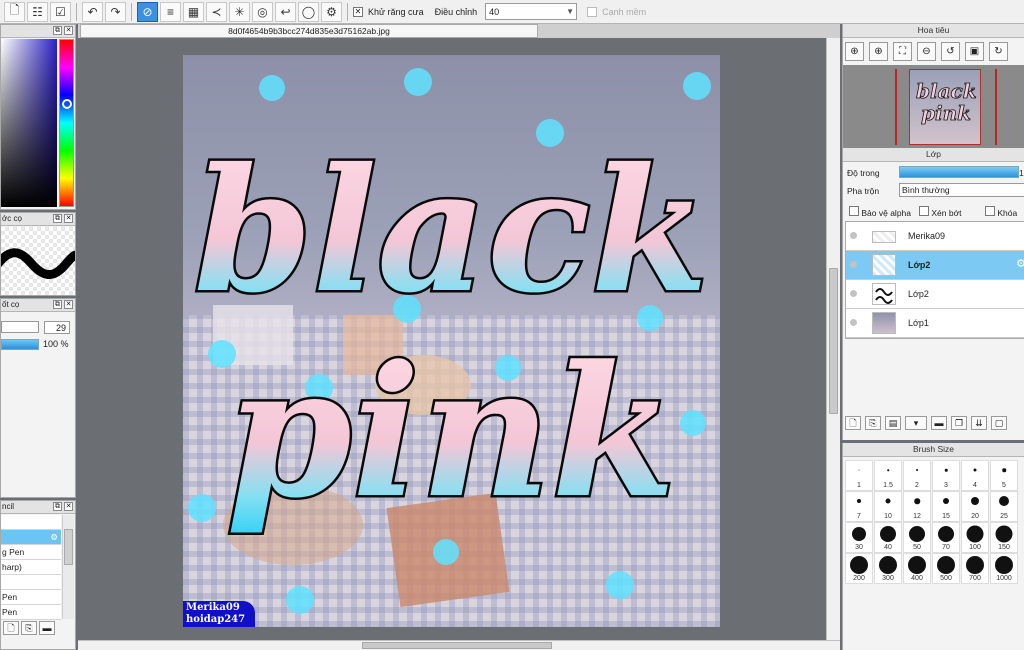 This screenshot has width=1024, height=650. Describe the element at coordinates (285, 11) in the screenshot. I see `curve-ruler-icon: ↩` at that location.